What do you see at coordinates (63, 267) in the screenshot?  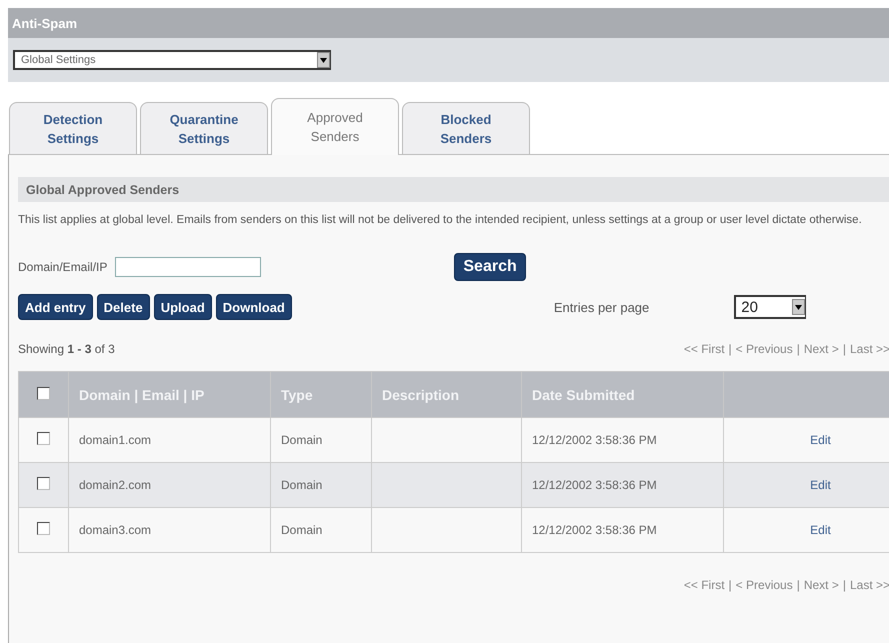 I see `field-label: Domain/Email/IP` at bounding box center [63, 267].